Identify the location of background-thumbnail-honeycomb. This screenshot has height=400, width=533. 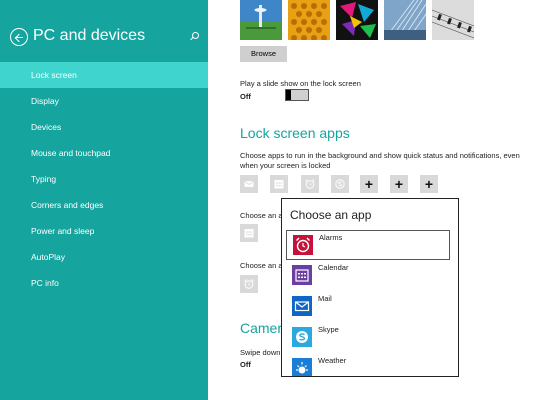
(309, 20).